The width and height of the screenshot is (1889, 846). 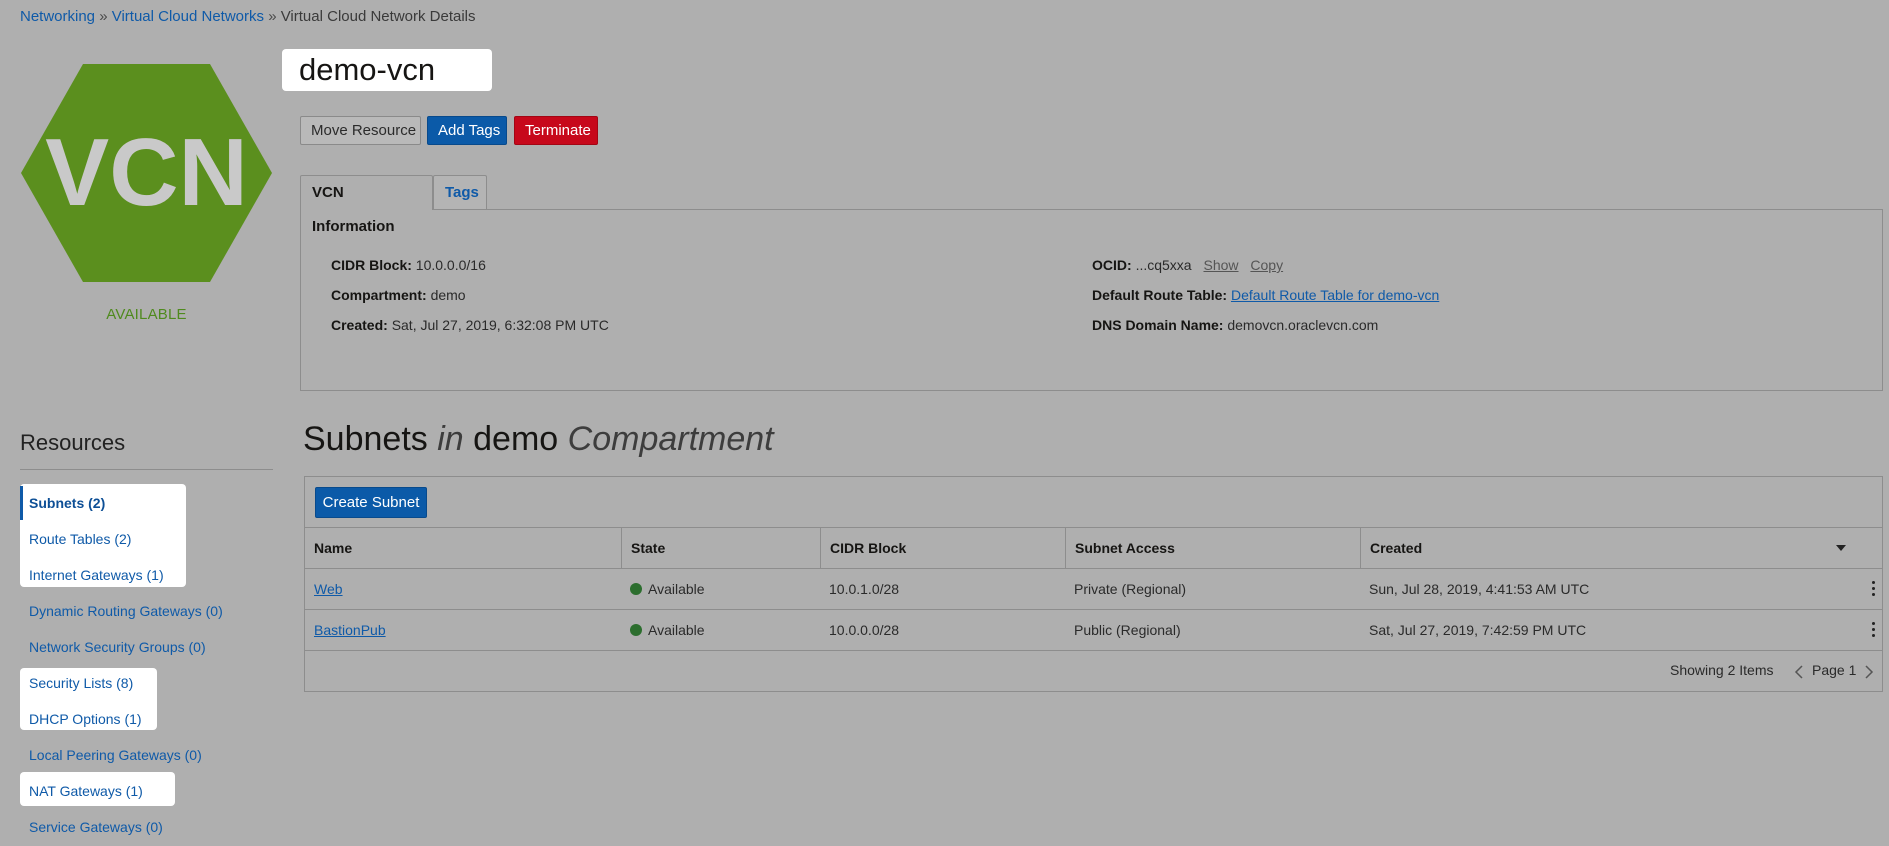 What do you see at coordinates (864, 630) in the screenshot?
I see `subnet-cidr-cell: 10.0.0.0/28` at bounding box center [864, 630].